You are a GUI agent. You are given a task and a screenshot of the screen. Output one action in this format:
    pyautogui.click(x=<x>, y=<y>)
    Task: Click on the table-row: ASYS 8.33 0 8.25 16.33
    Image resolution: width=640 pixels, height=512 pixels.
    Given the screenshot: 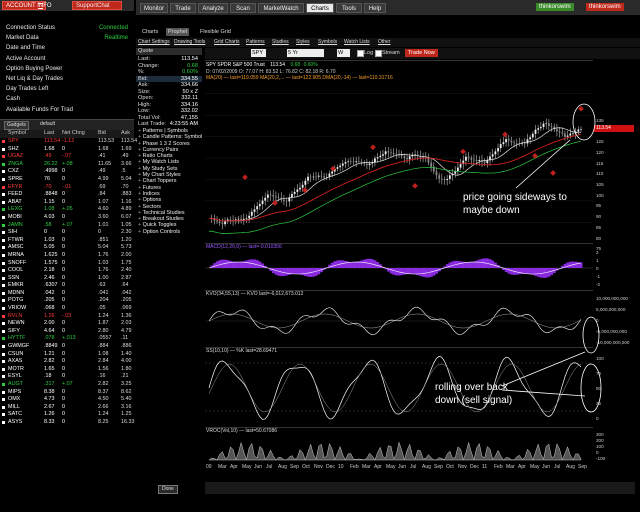 What is the action you would take?
    pyautogui.click(x=67, y=423)
    